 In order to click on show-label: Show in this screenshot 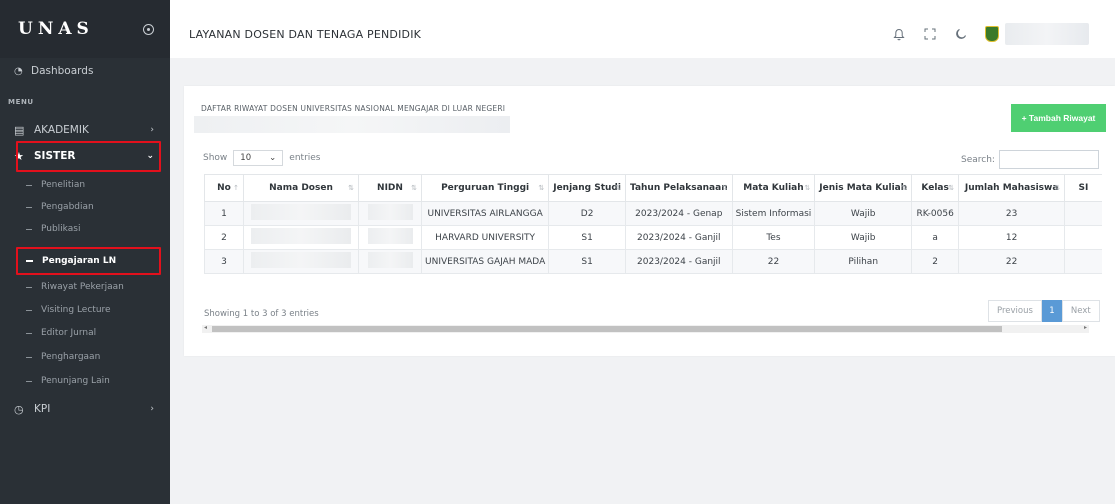, I will do `click(215, 158)`.